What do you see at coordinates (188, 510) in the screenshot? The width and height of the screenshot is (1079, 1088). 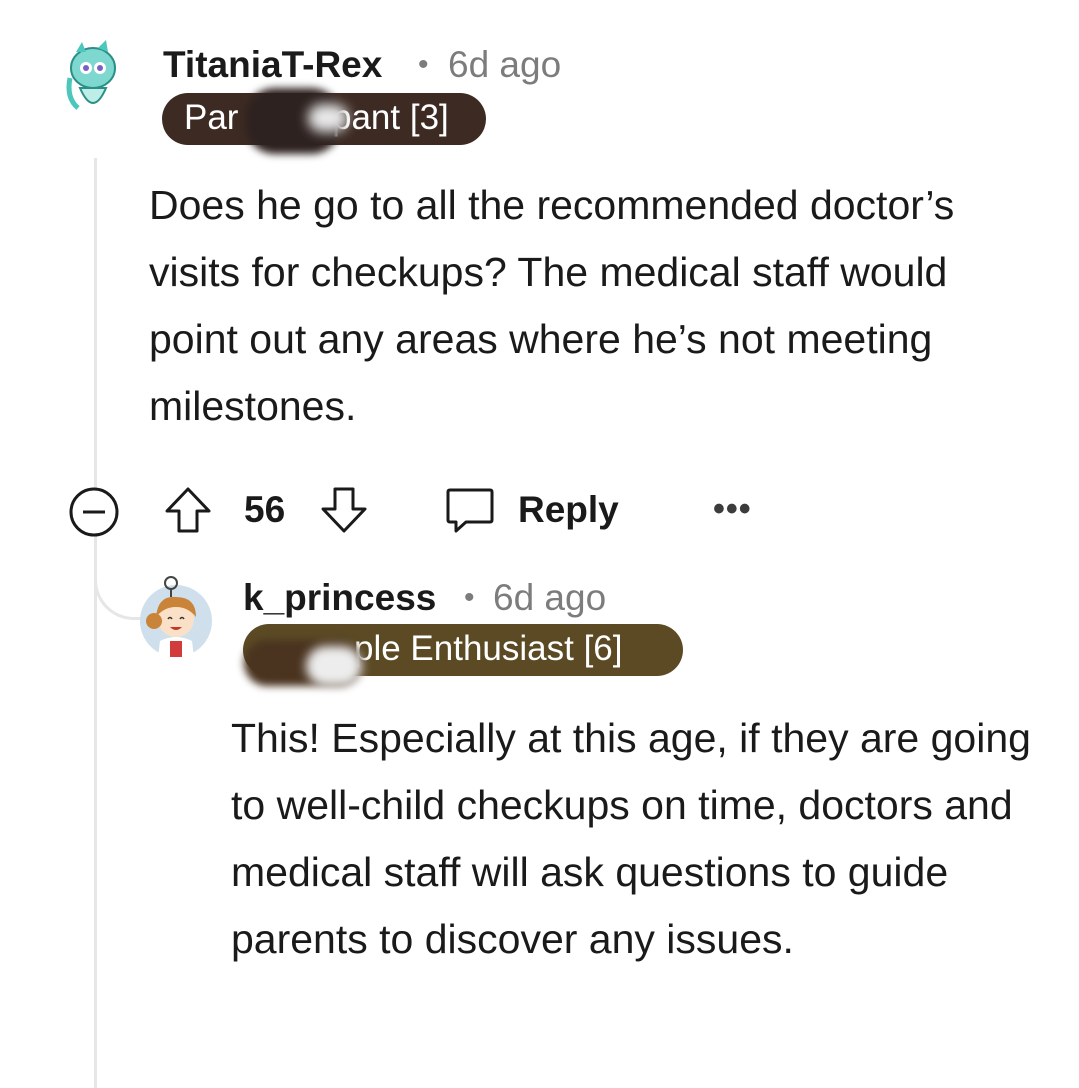 I see `upvote-arrow-icon` at bounding box center [188, 510].